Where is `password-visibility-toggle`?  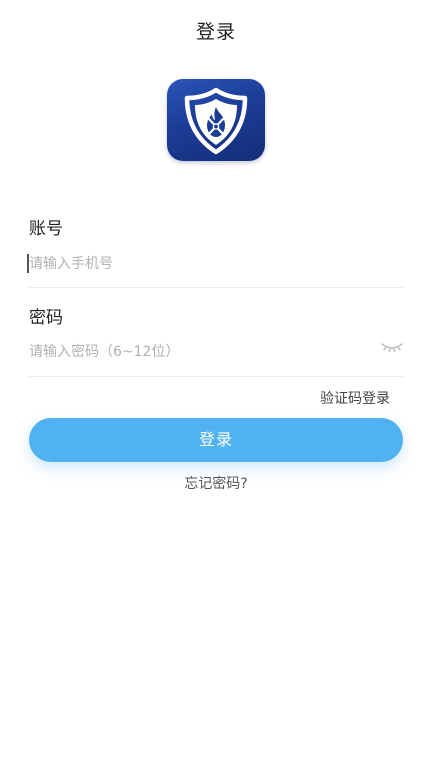 password-visibility-toggle is located at coordinates (392, 347).